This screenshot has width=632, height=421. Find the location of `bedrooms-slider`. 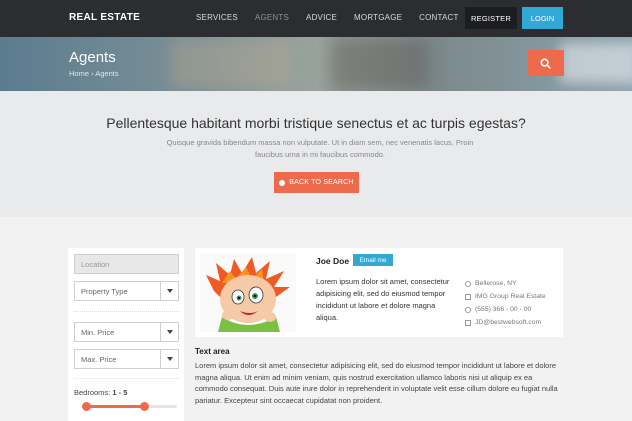

bedrooms-slider is located at coordinates (129, 406).